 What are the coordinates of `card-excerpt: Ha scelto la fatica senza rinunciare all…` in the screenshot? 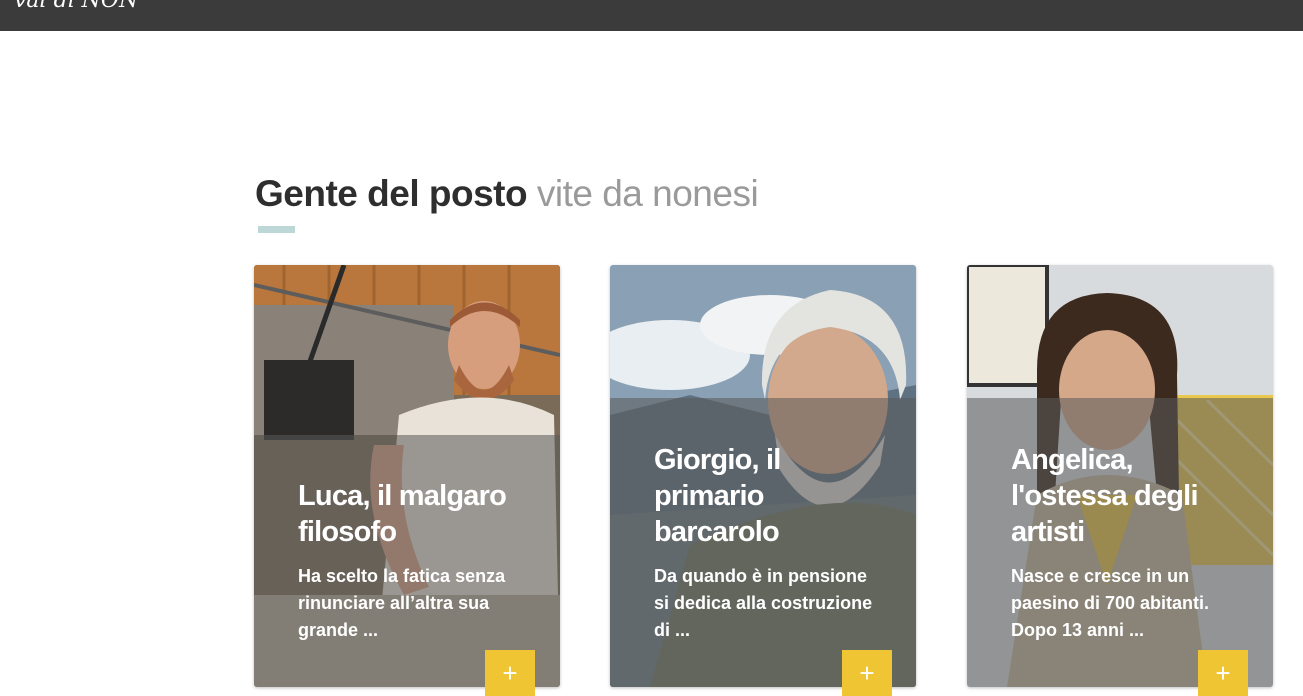 It's located at (402, 603).